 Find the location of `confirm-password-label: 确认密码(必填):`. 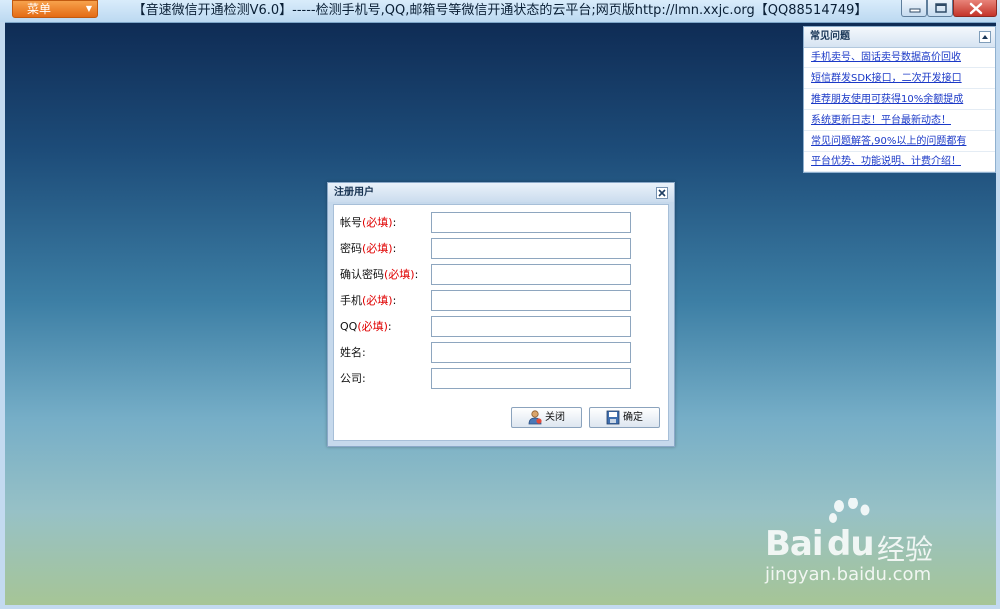

confirm-password-label: 确认密码(必填): is located at coordinates (379, 275).